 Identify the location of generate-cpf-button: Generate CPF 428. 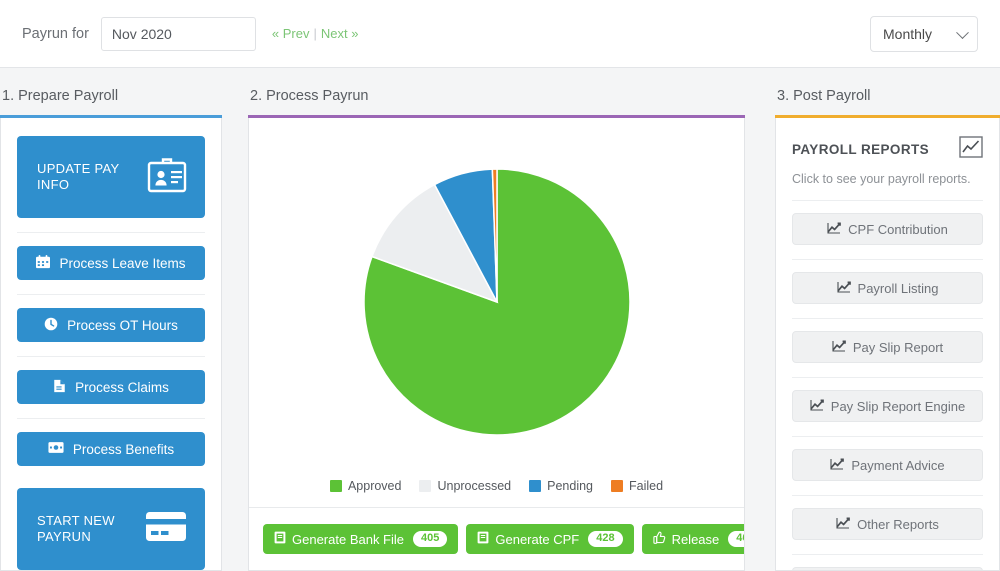
(550, 539).